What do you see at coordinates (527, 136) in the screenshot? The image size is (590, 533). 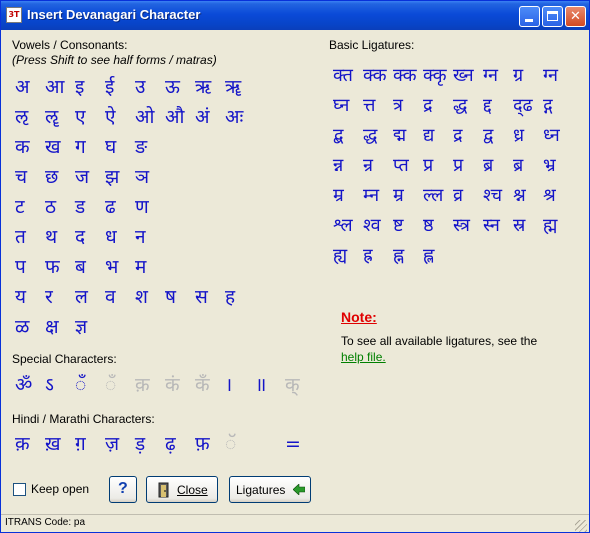 I see `ligature-char-button: ध्र` at bounding box center [527, 136].